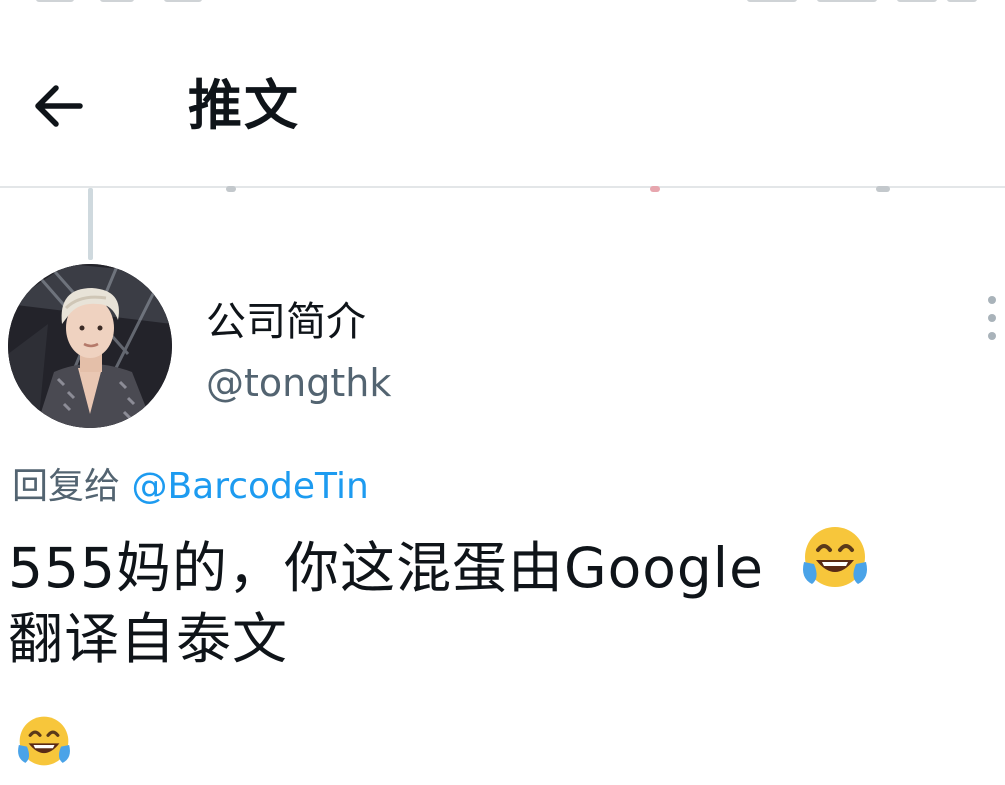 The height and width of the screenshot is (785, 1005). I want to click on user-avatar-photo, so click(90, 346).